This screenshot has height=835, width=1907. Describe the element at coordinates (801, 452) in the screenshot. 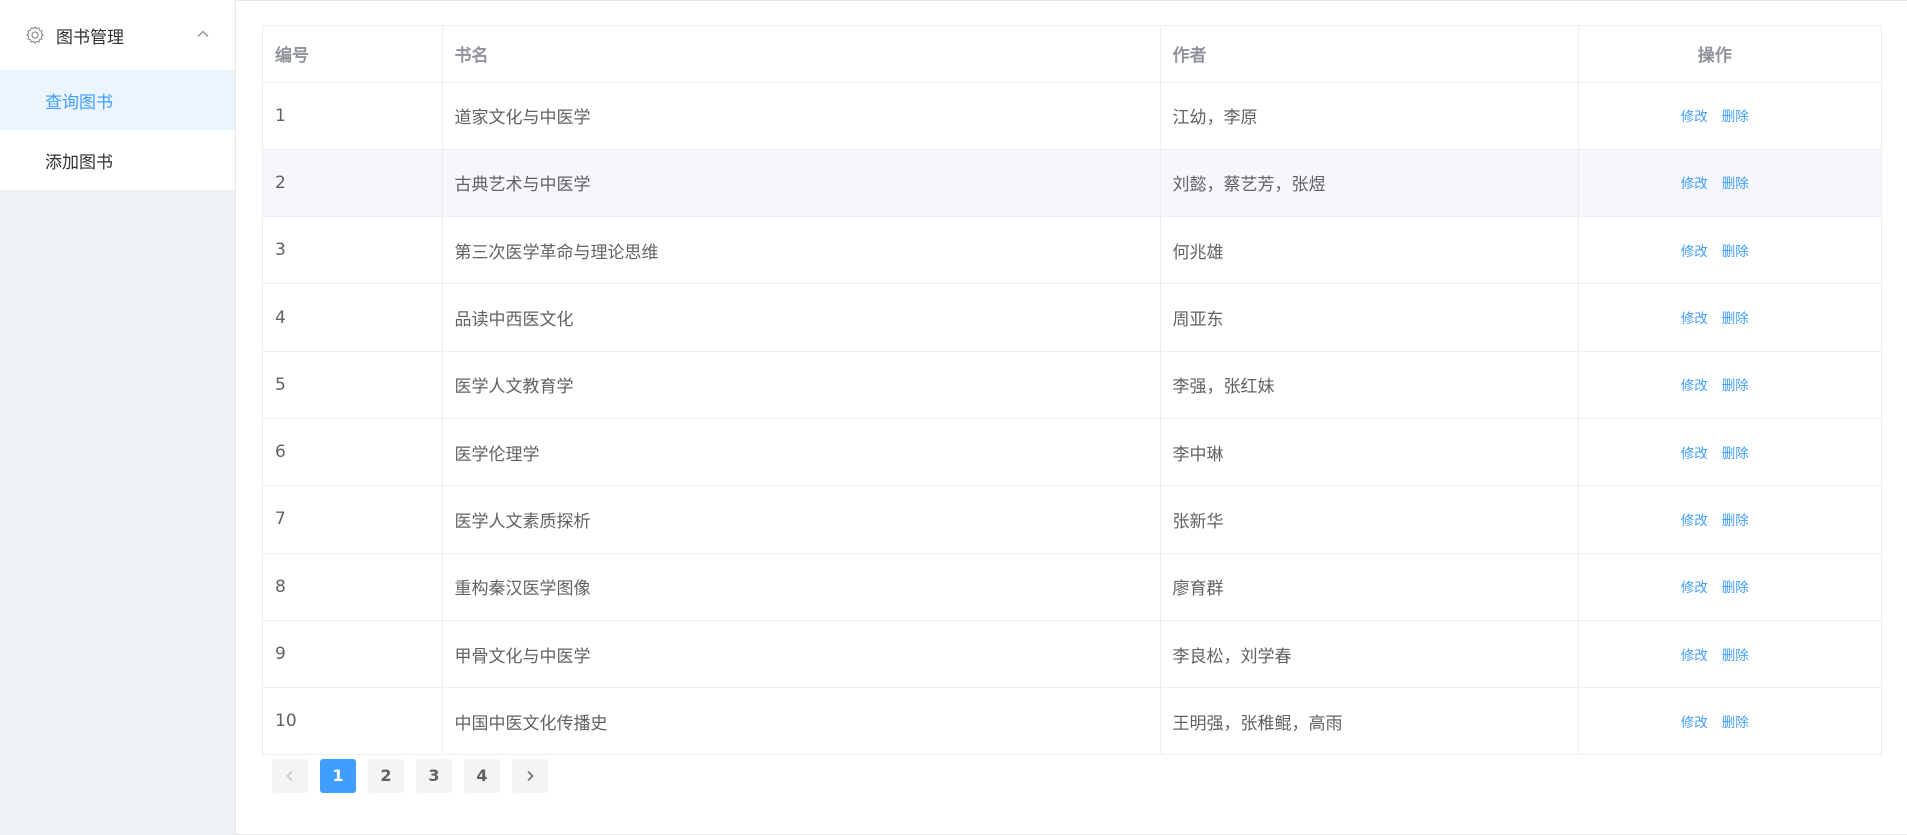

I see `cell-book-name: 医学伦理学` at that location.